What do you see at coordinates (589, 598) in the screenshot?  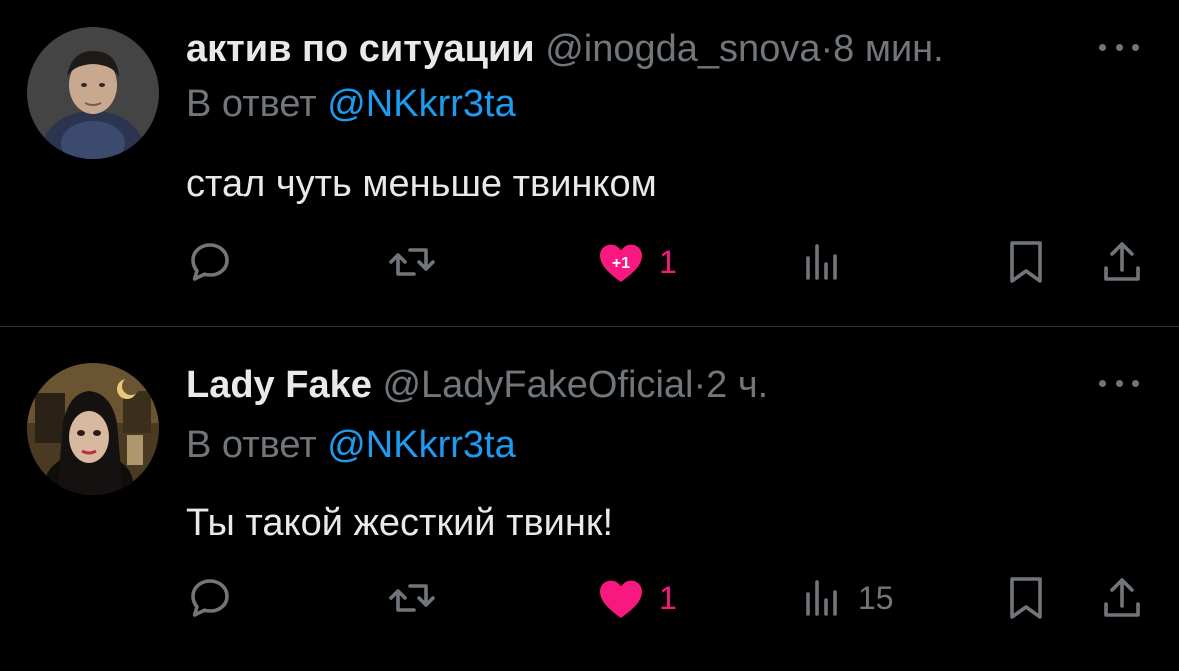 I see `tweet-actions: 1 15` at bounding box center [589, 598].